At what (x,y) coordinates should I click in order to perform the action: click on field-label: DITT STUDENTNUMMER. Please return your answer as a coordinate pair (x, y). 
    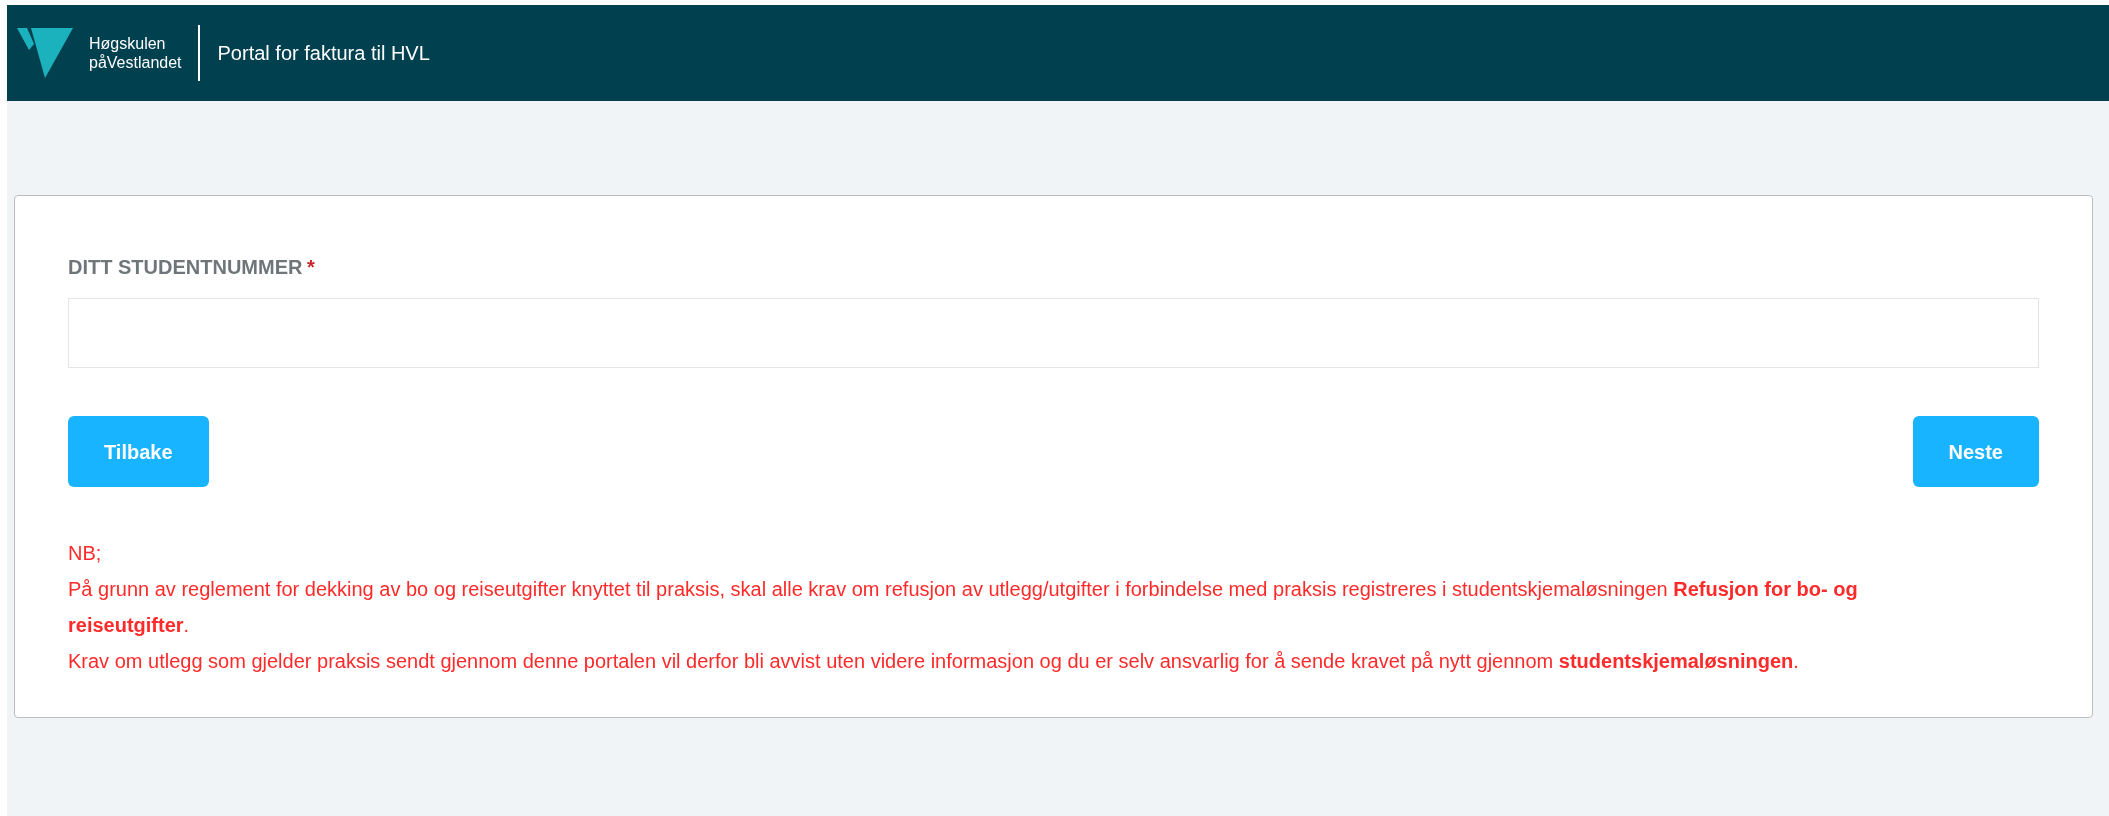
    Looking at the image, I should click on (185, 267).